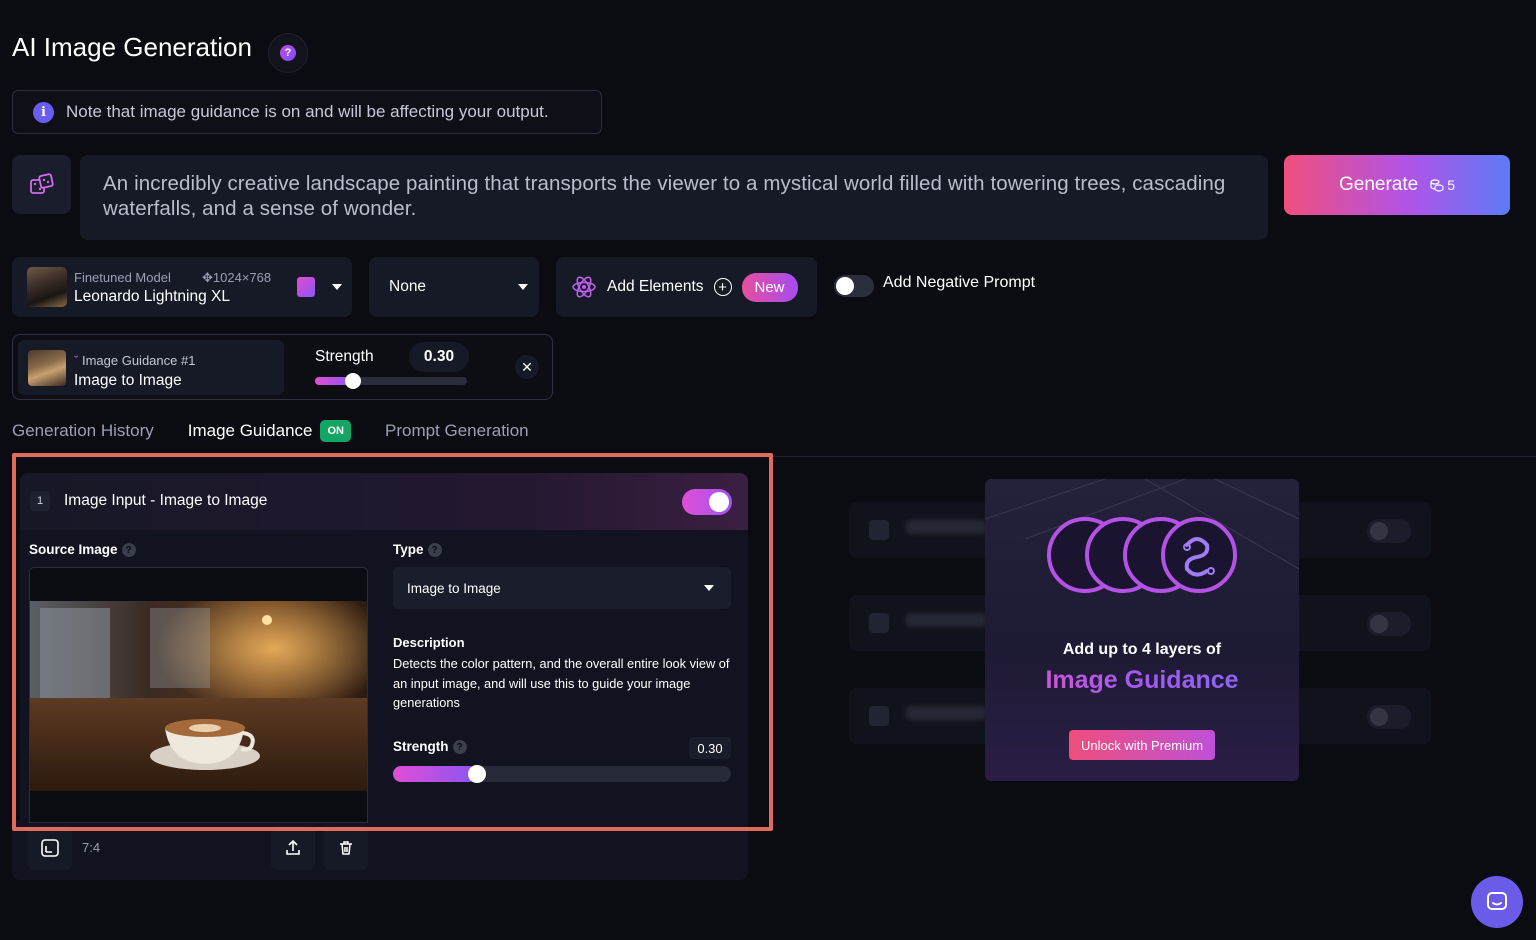 This screenshot has height=940, width=1536. I want to click on model-name: Leonardo Lightning XL, so click(152, 296).